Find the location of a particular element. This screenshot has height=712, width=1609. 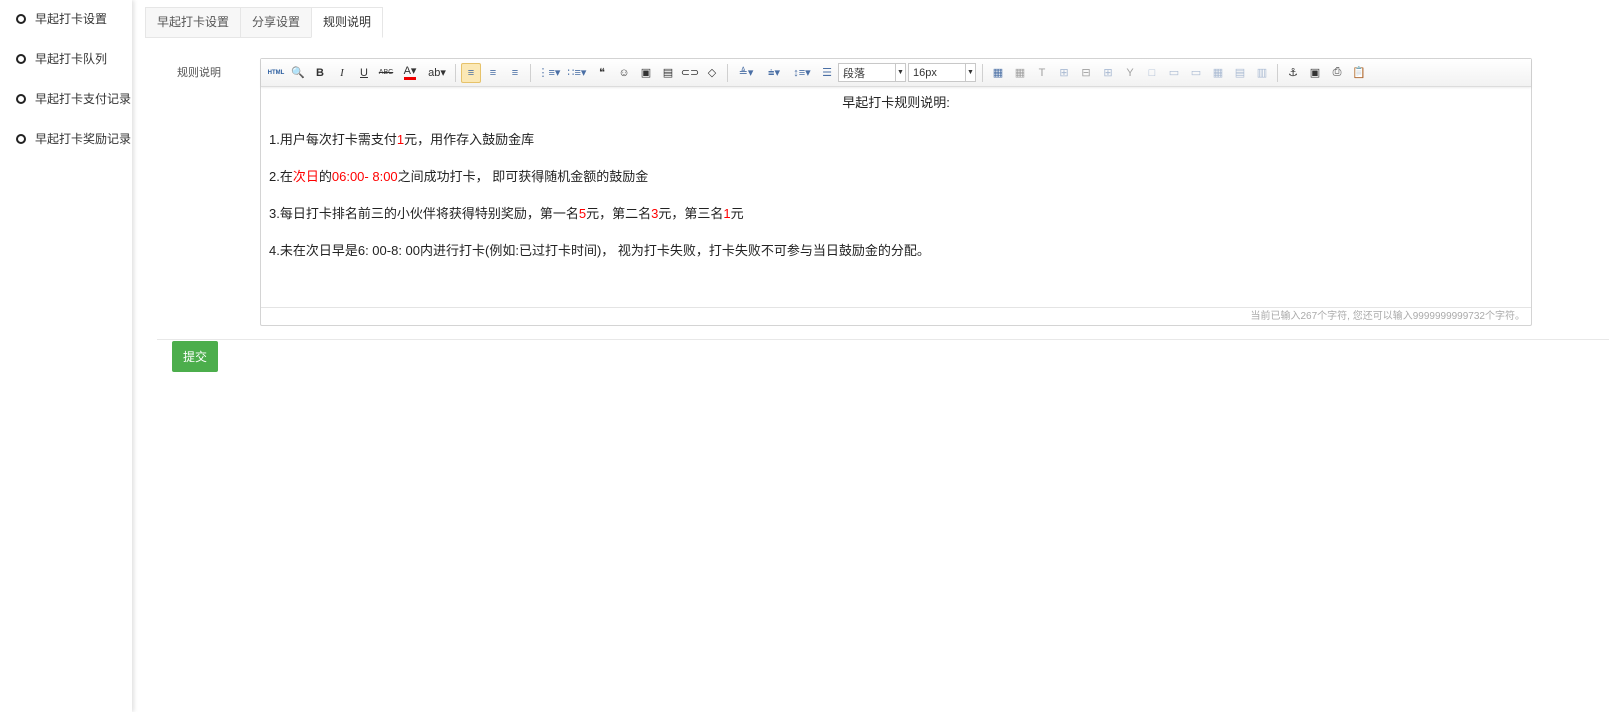

toolbar-justify-center-button: ≡ is located at coordinates (493, 73).